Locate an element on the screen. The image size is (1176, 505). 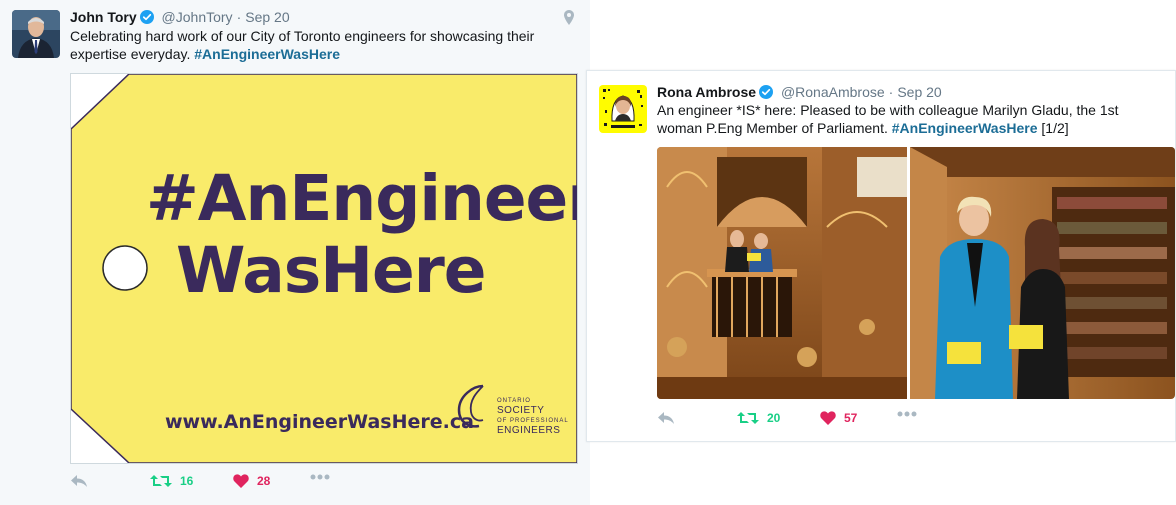
like-button: 57 is located at coordinates (838, 418).